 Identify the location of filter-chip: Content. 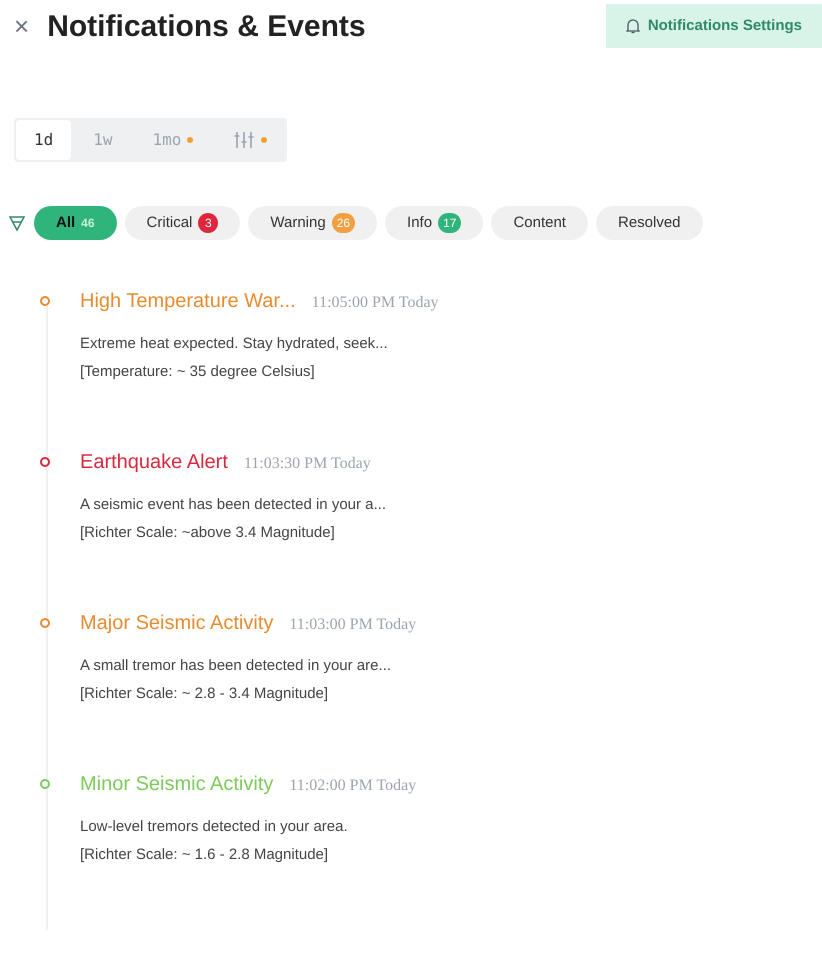
(539, 223).